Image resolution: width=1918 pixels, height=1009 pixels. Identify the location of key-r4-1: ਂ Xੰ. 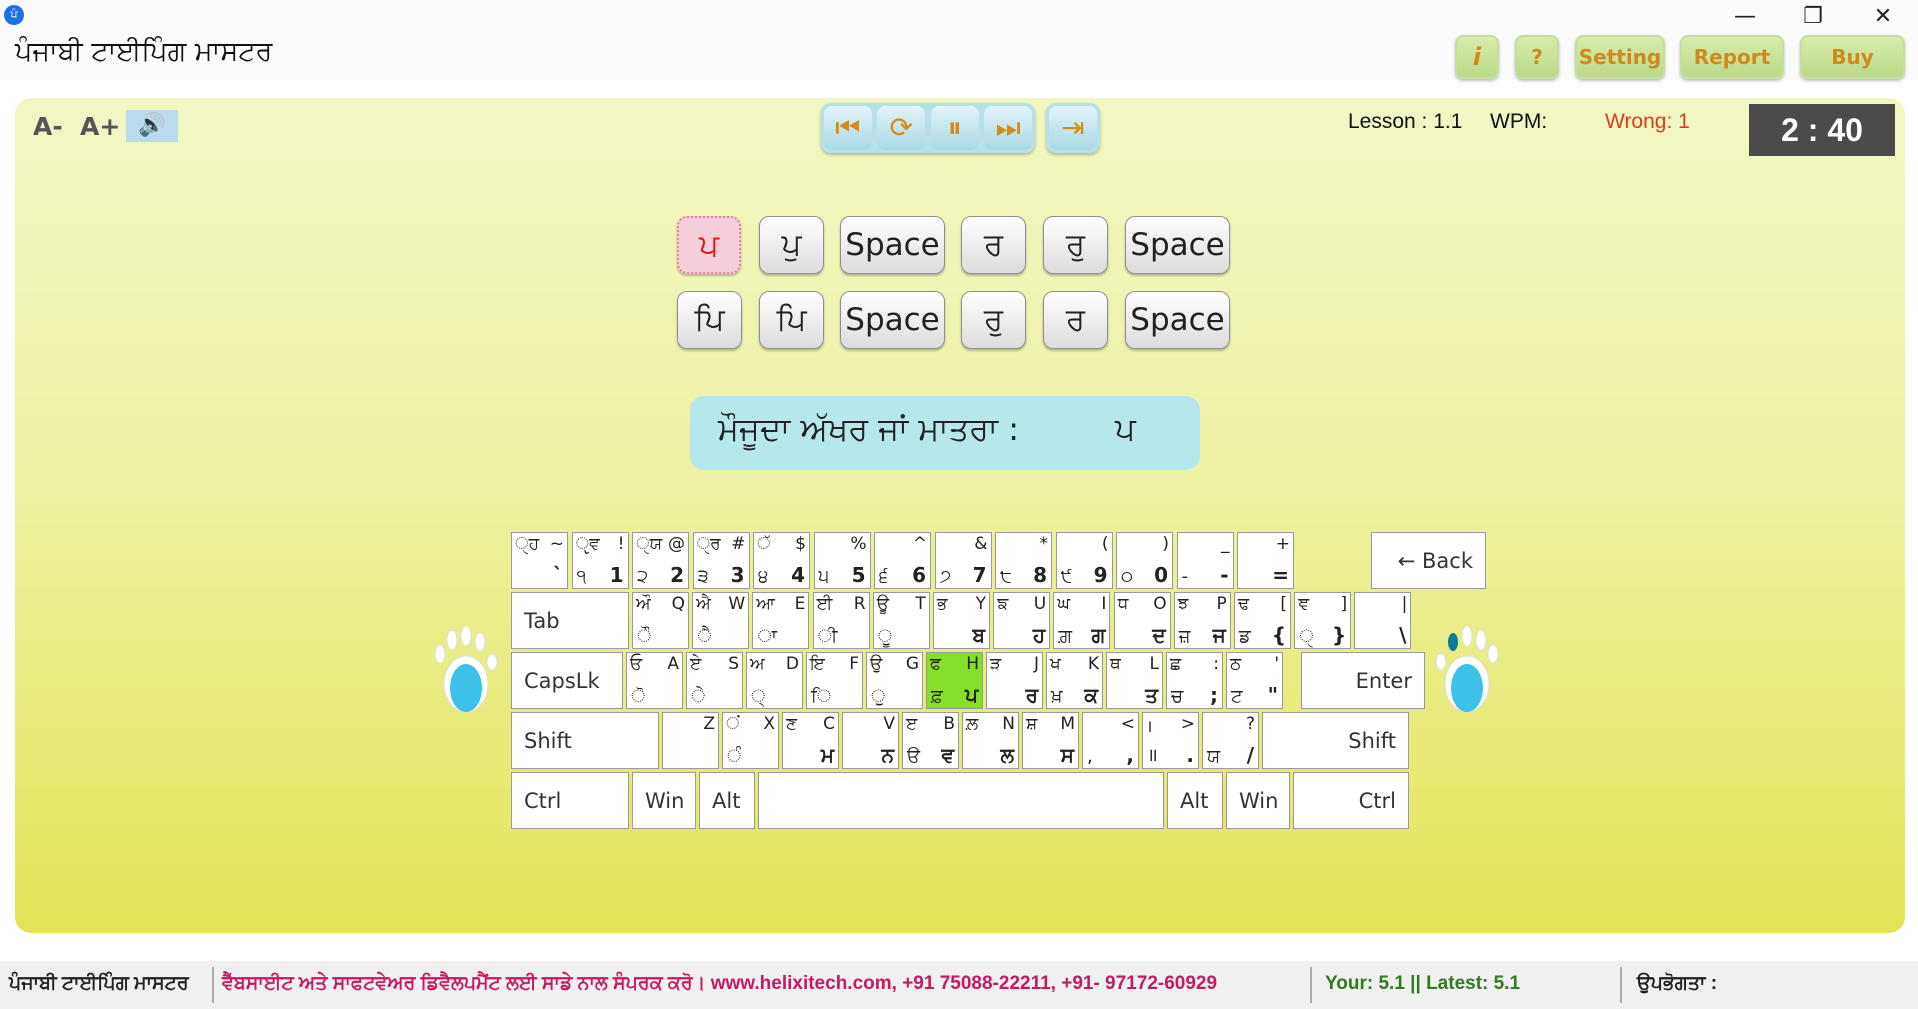
(750, 740).